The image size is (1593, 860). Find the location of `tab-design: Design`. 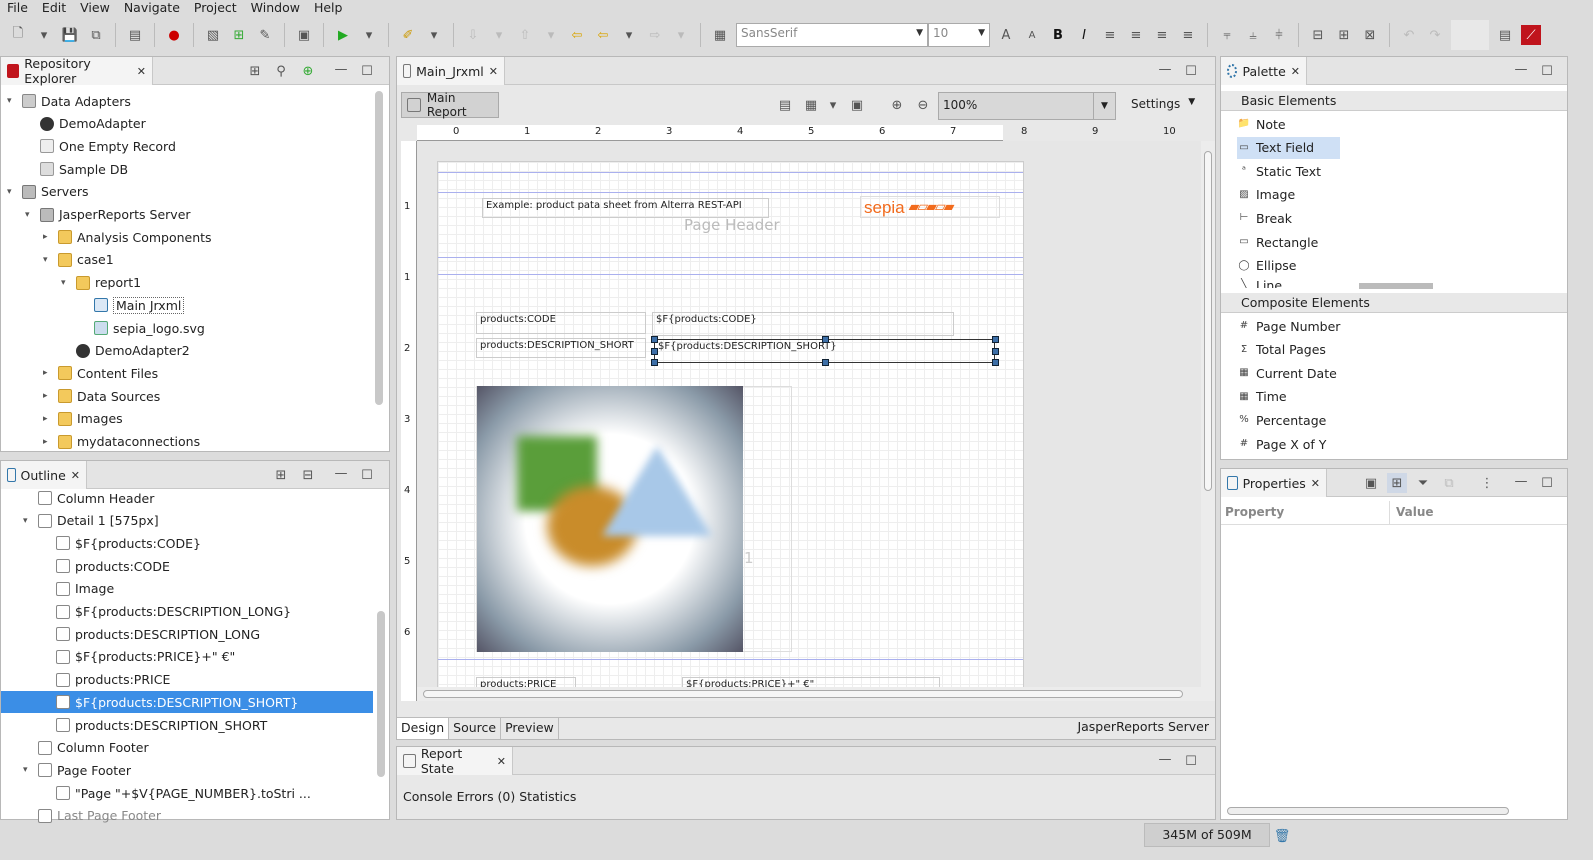

tab-design: Design is located at coordinates (423, 728).